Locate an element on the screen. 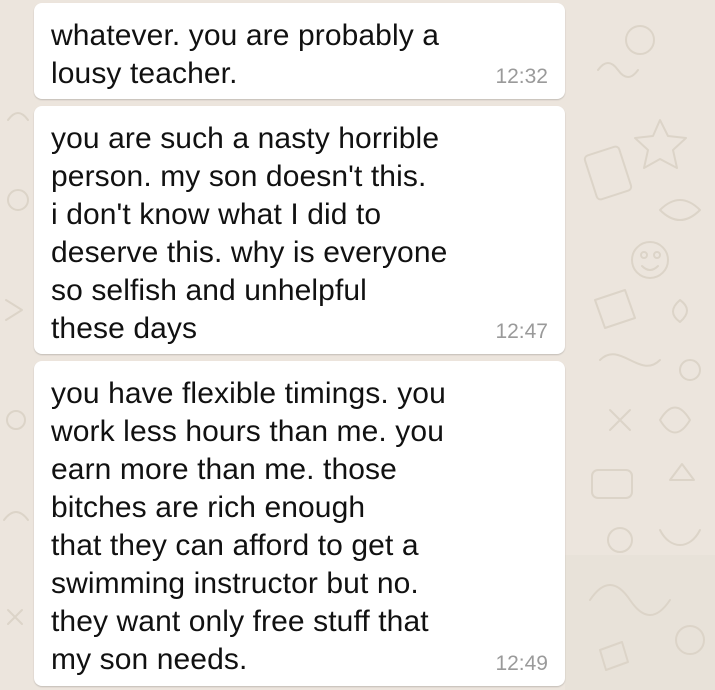  message-timestamp: 12:32 is located at coordinates (521, 76).